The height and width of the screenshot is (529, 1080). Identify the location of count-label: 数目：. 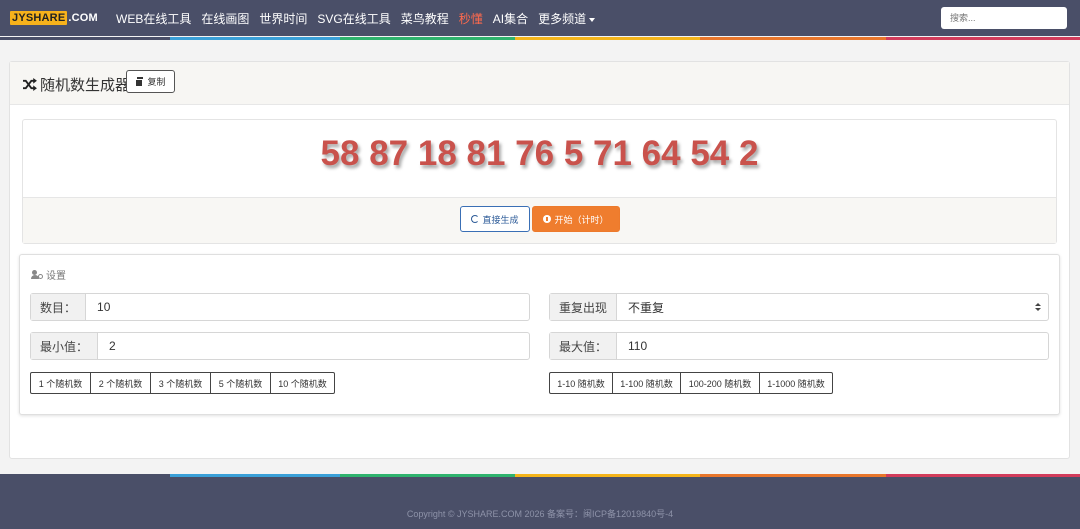
(59, 307).